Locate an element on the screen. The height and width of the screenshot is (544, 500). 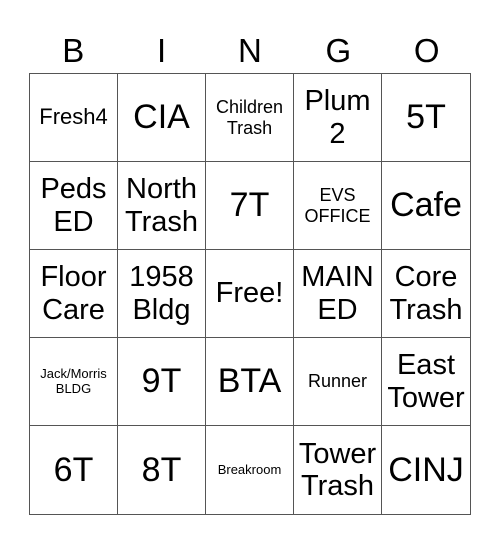
bingo-cell: EVS OFFICE is located at coordinates (338, 206).